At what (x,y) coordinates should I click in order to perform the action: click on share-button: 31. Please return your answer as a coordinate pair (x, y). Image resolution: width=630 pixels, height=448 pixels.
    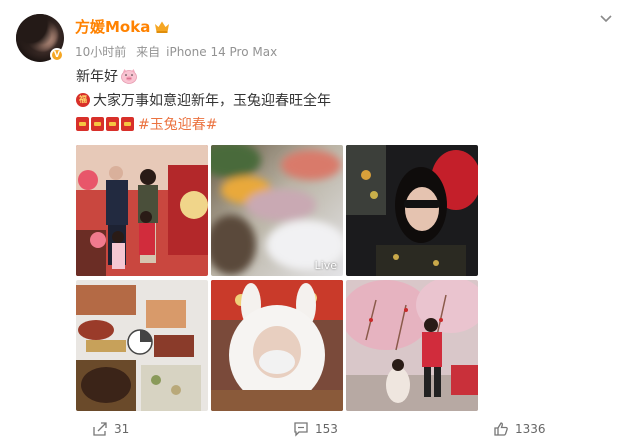
    Looking at the image, I should click on (110, 429).